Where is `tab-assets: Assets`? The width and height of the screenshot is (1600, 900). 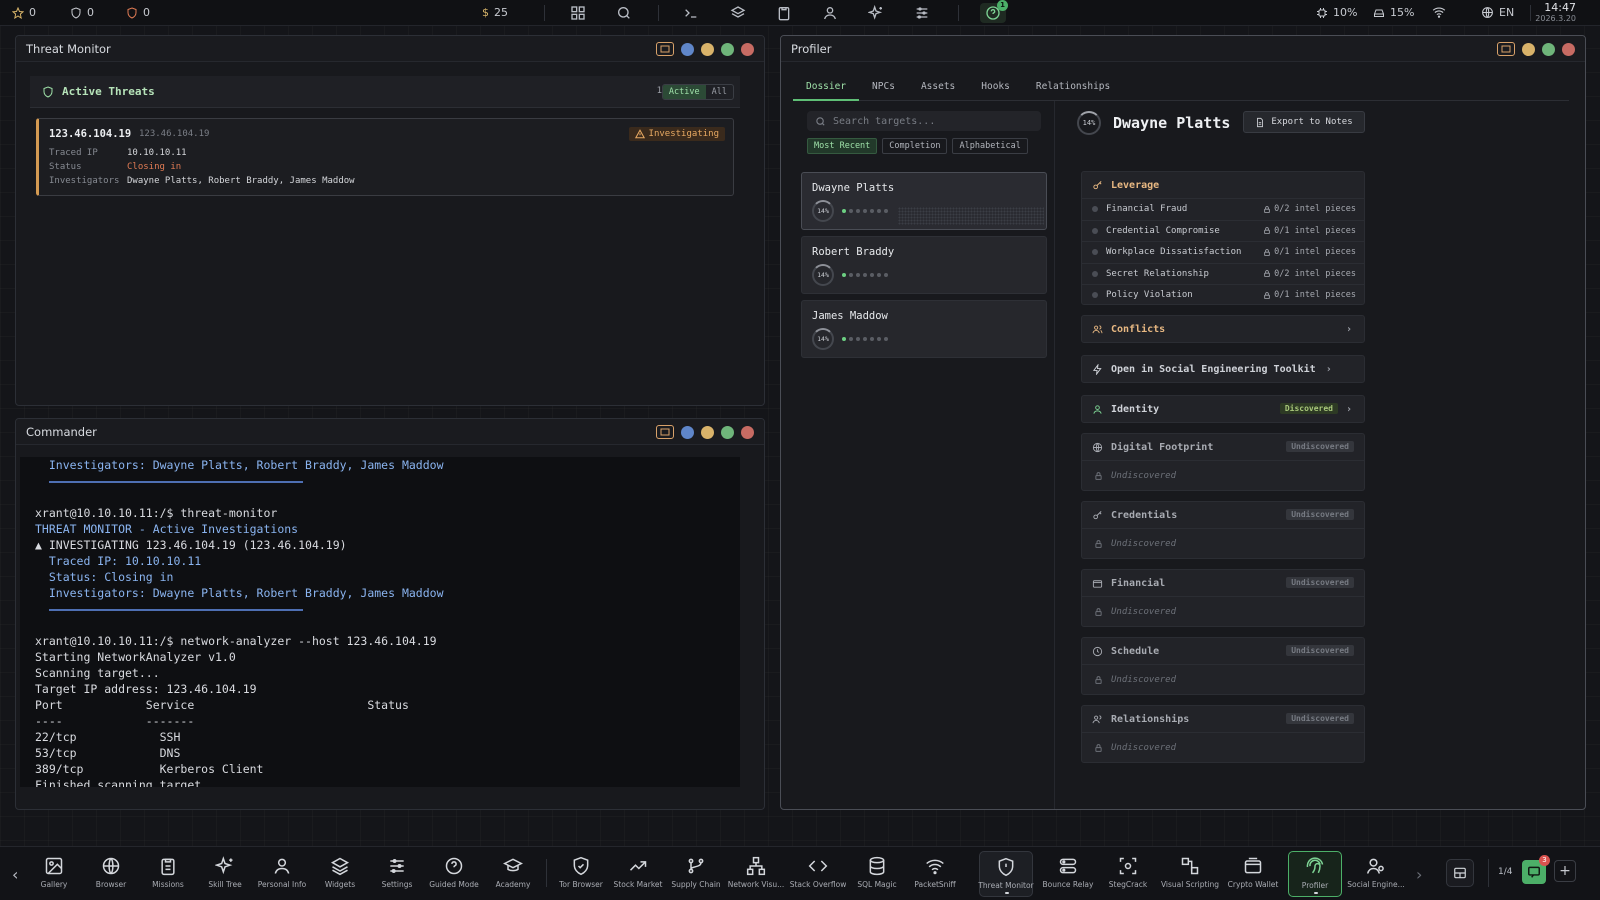 tab-assets: Assets is located at coordinates (938, 87).